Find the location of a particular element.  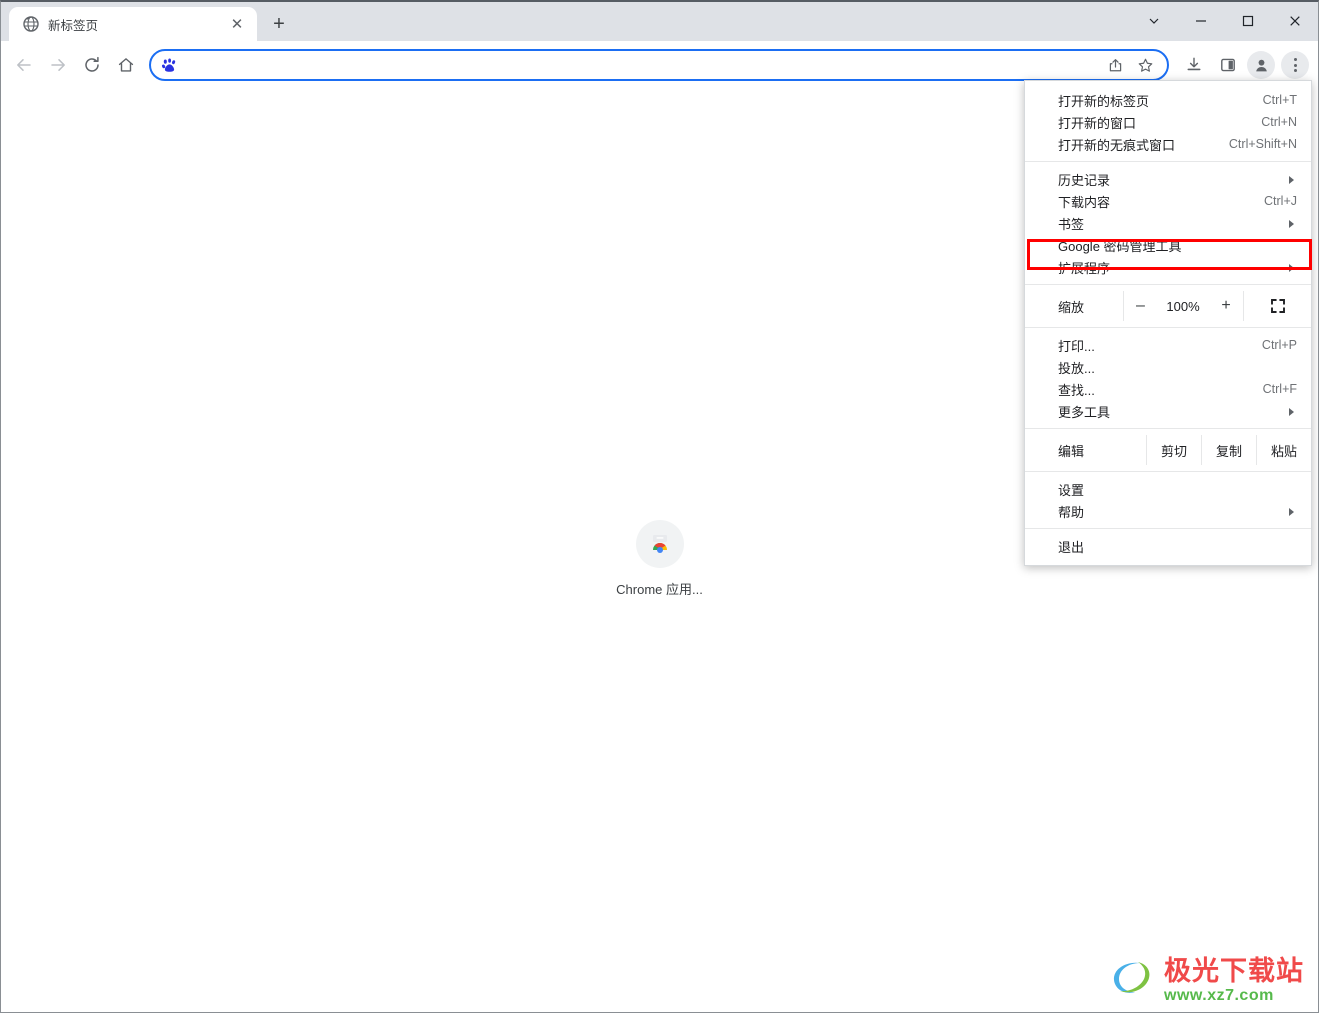

copy-button: 复制 is located at coordinates (1228, 450).